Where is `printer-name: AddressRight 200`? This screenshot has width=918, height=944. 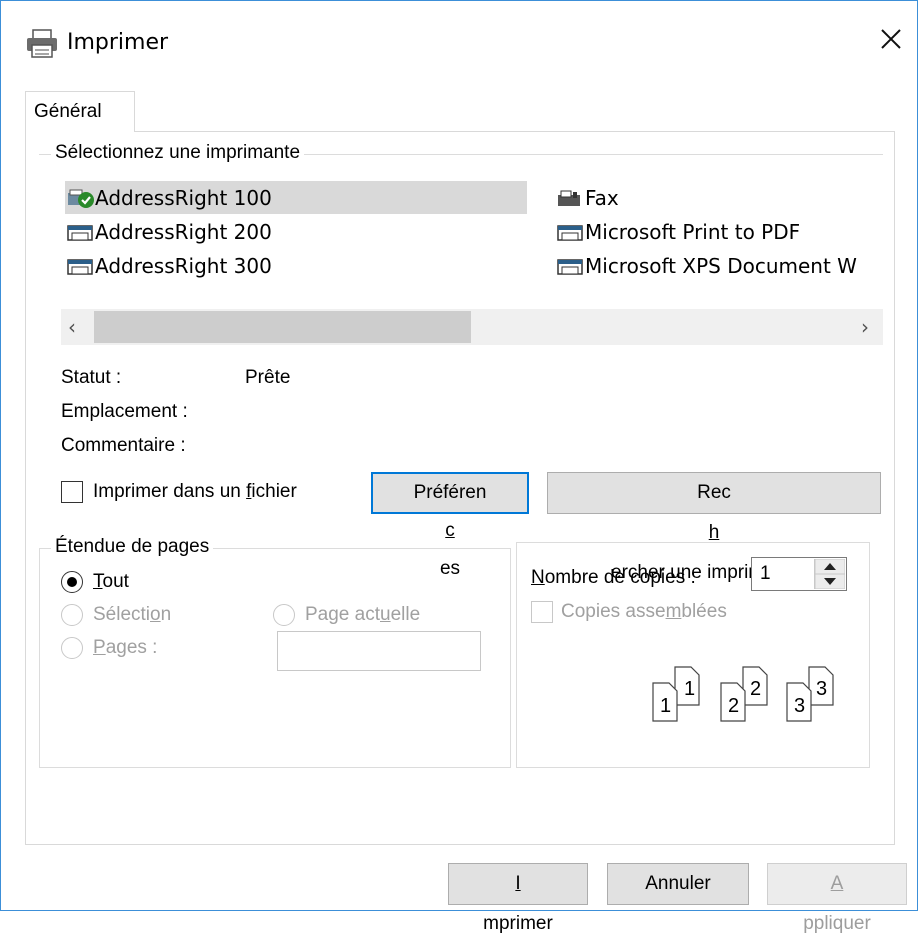 printer-name: AddressRight 200 is located at coordinates (183, 232).